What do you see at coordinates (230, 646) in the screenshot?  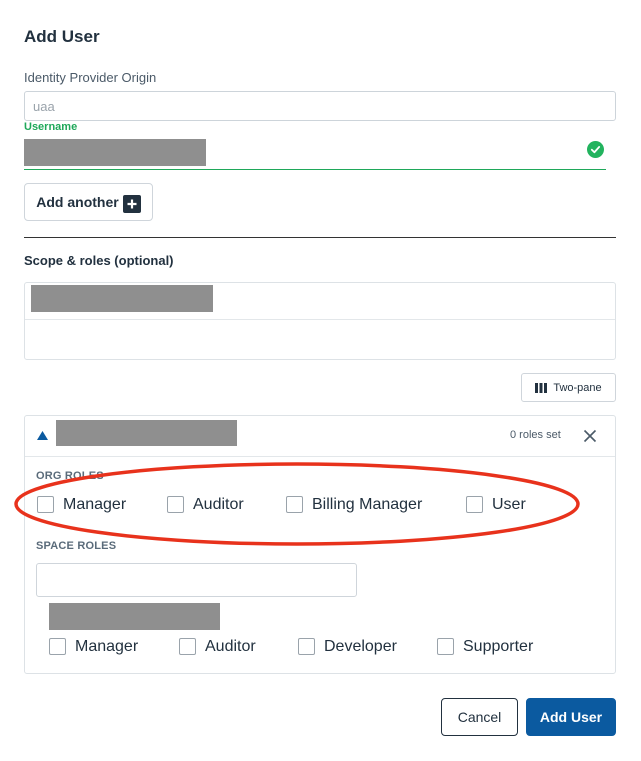 I see `space-role-auditor-label: Auditor` at bounding box center [230, 646].